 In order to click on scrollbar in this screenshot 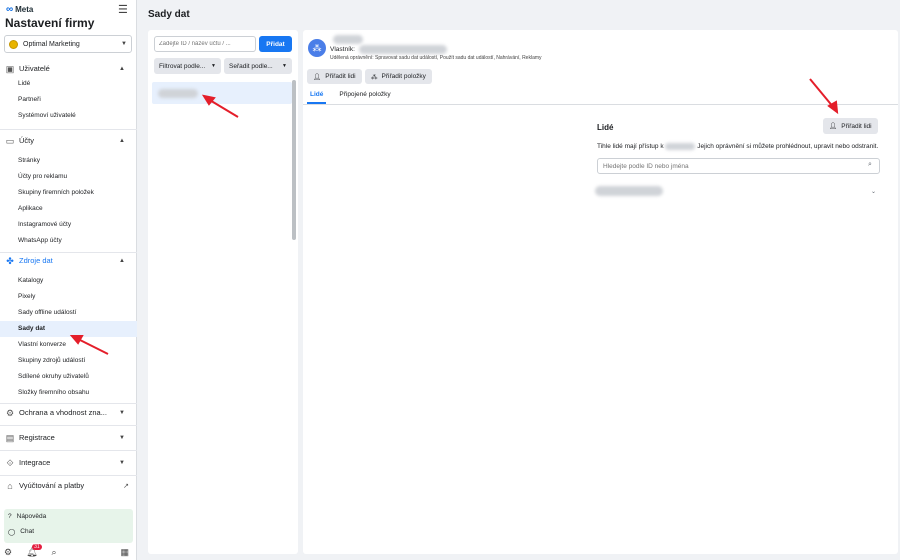, I will do `click(294, 160)`.